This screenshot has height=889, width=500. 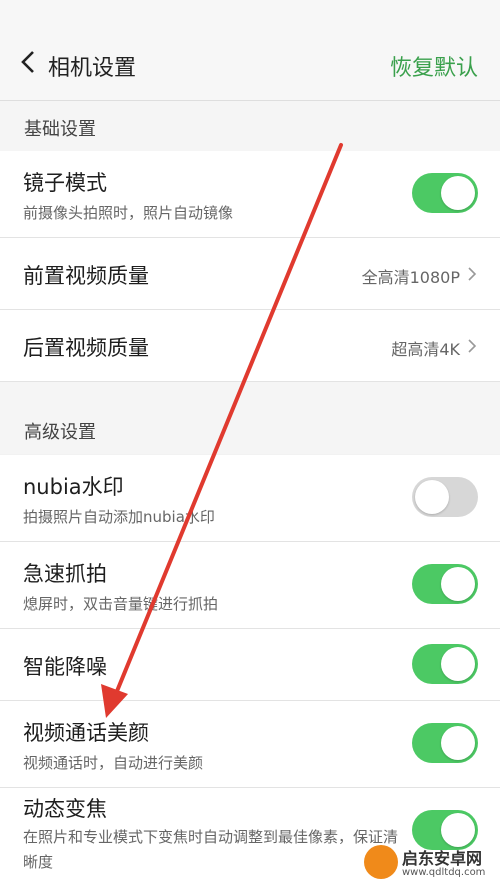 I want to click on row-subtitle: 前摄像头拍照时，照片自动镜像, so click(x=128, y=213).